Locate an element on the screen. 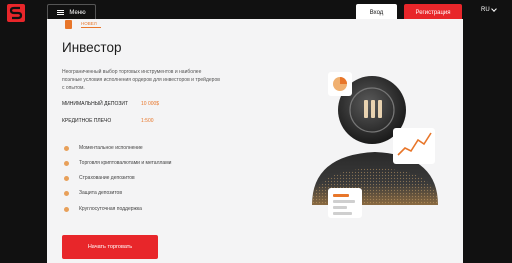 The width and height of the screenshot is (512, 263). page-title: Инвестор is located at coordinates (92, 47).